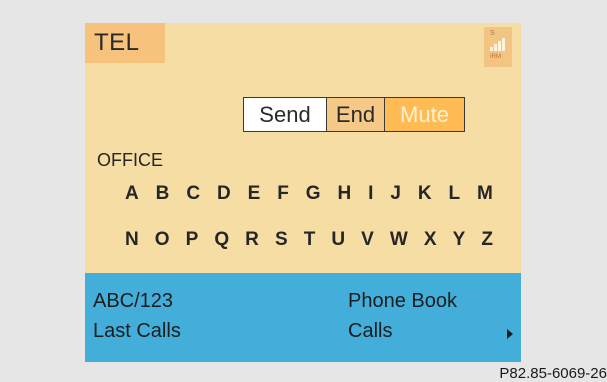  Describe the element at coordinates (162, 240) in the screenshot. I see `letter-key: O` at that location.